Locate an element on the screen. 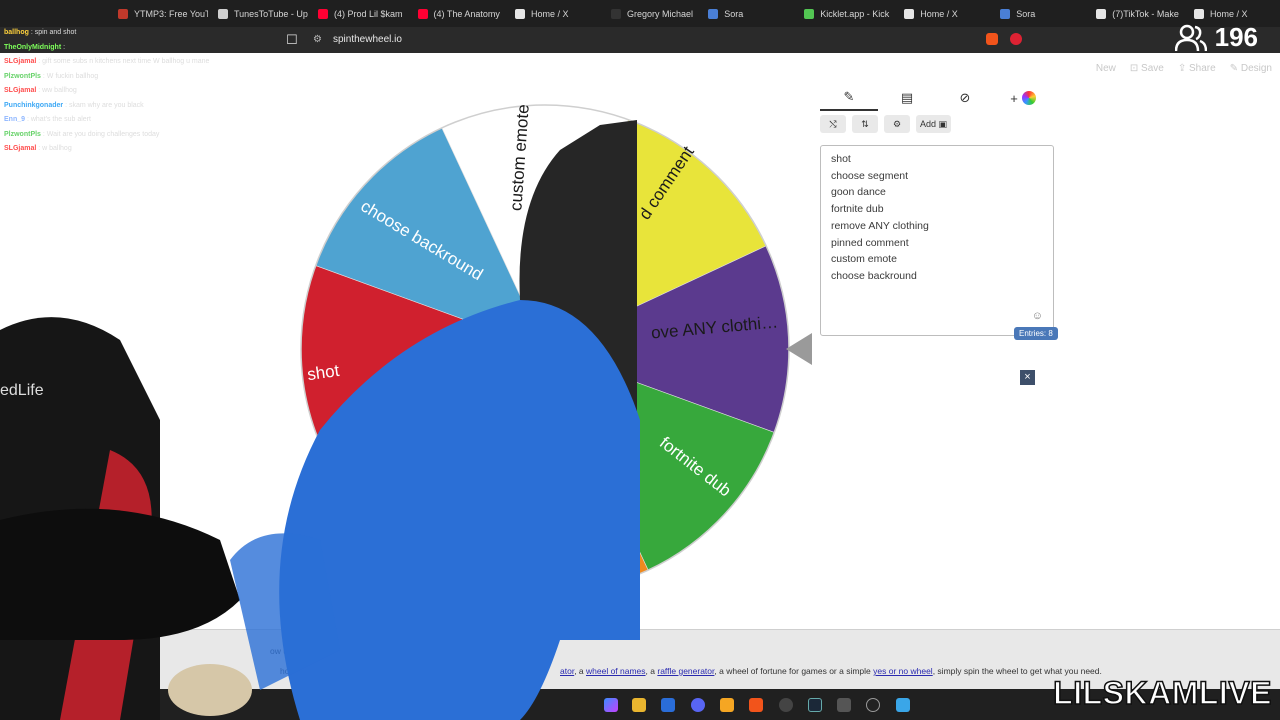  obs-icon is located at coordinates (786, 705).